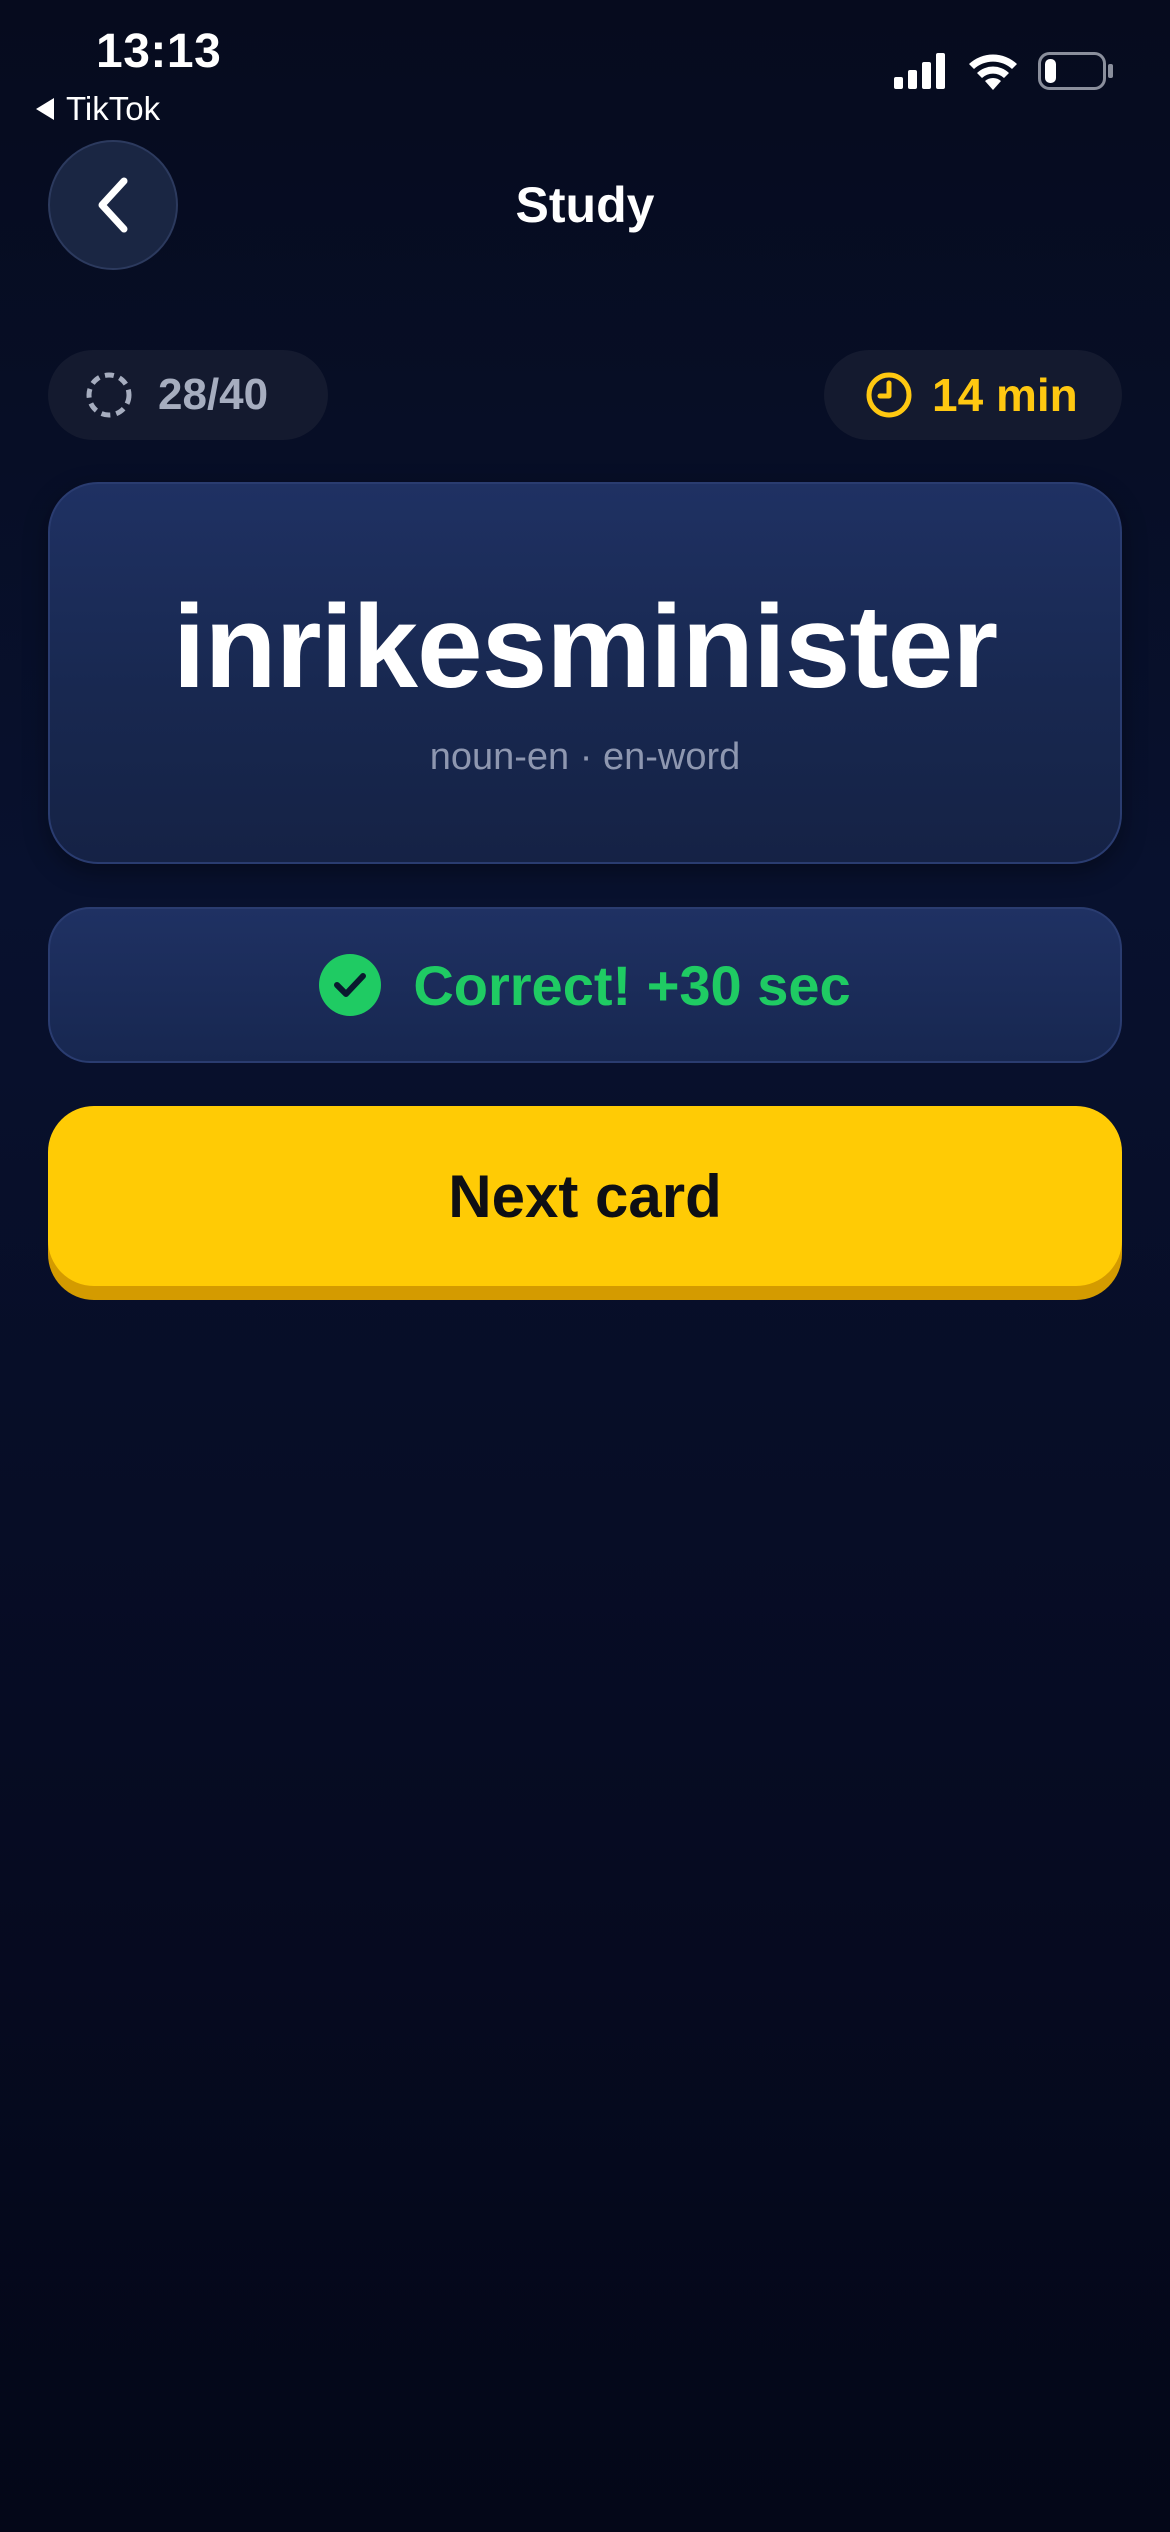 The width and height of the screenshot is (1170, 2532). I want to click on check-circle-icon, so click(350, 985).